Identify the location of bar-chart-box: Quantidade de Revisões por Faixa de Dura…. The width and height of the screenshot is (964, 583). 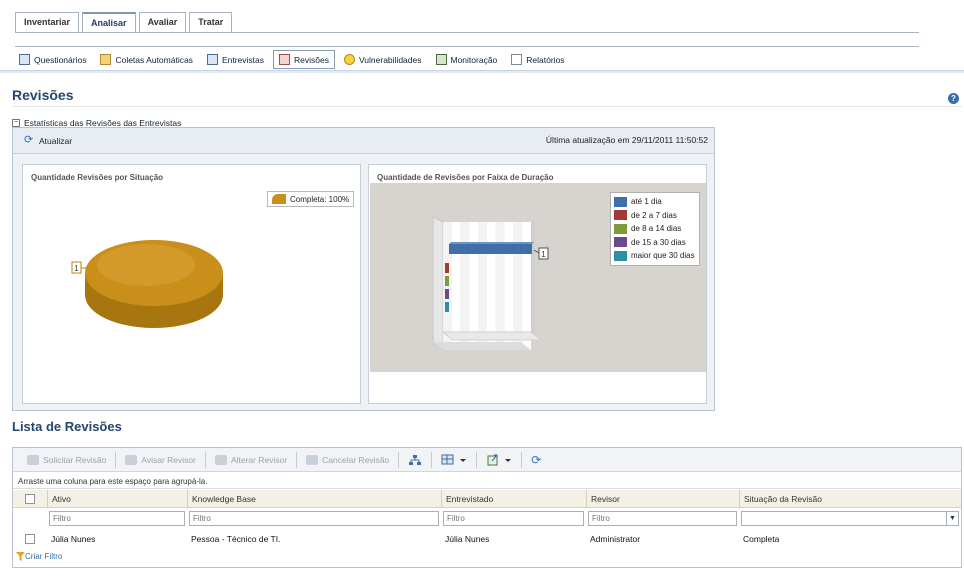
(537, 284).